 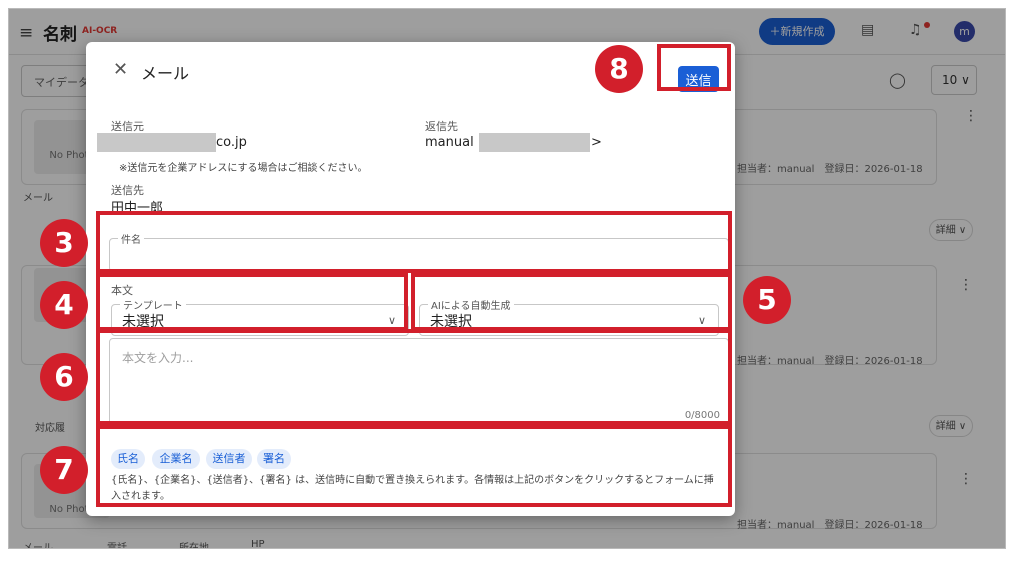 What do you see at coordinates (767, 300) in the screenshot?
I see `annotation-badge-5: 5` at bounding box center [767, 300].